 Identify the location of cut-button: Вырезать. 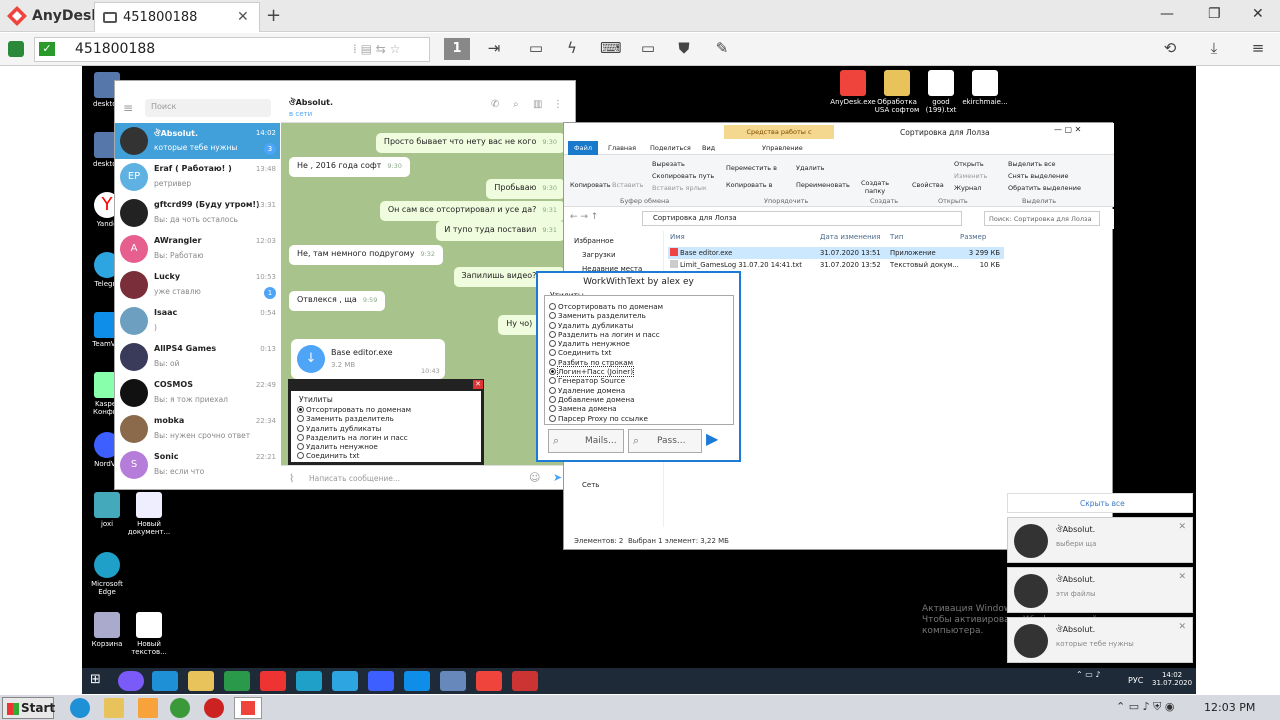
(668, 164).